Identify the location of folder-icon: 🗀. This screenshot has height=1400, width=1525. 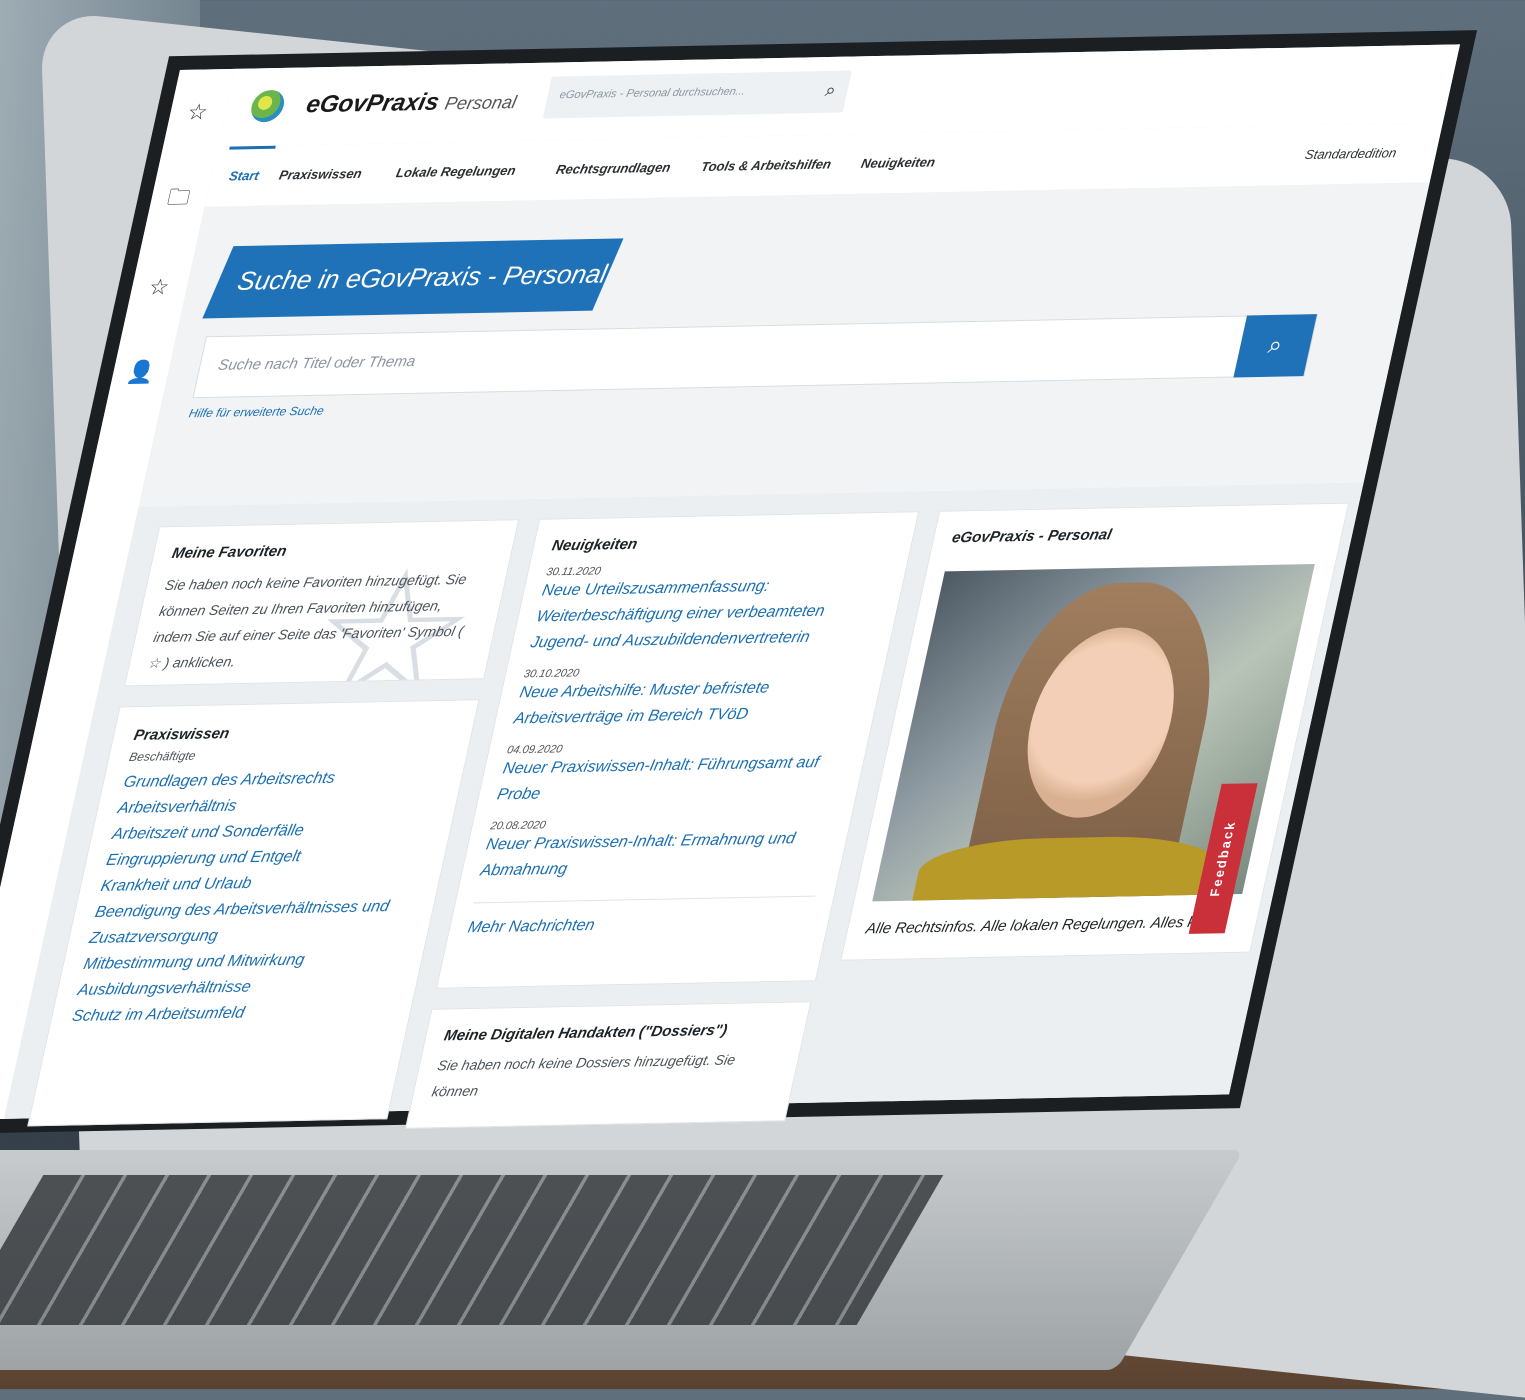
(179, 197).